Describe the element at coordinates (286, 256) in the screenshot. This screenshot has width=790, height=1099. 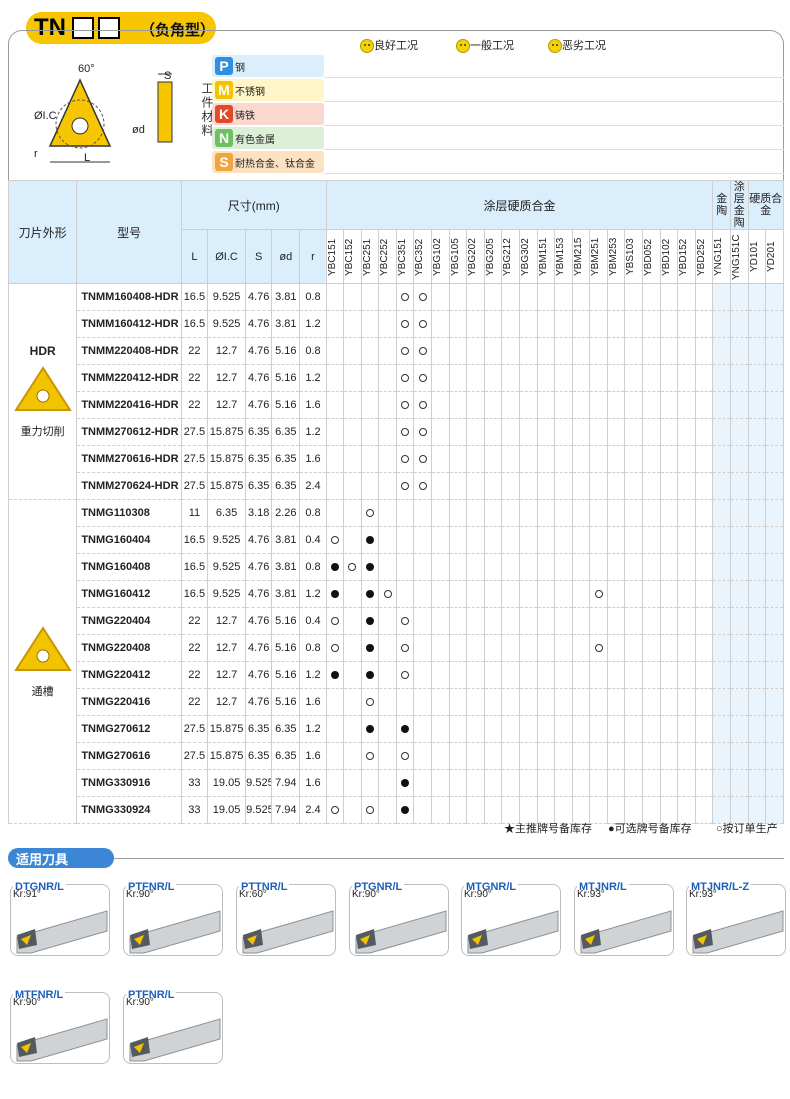
I see `dim-col-header: ød` at that location.